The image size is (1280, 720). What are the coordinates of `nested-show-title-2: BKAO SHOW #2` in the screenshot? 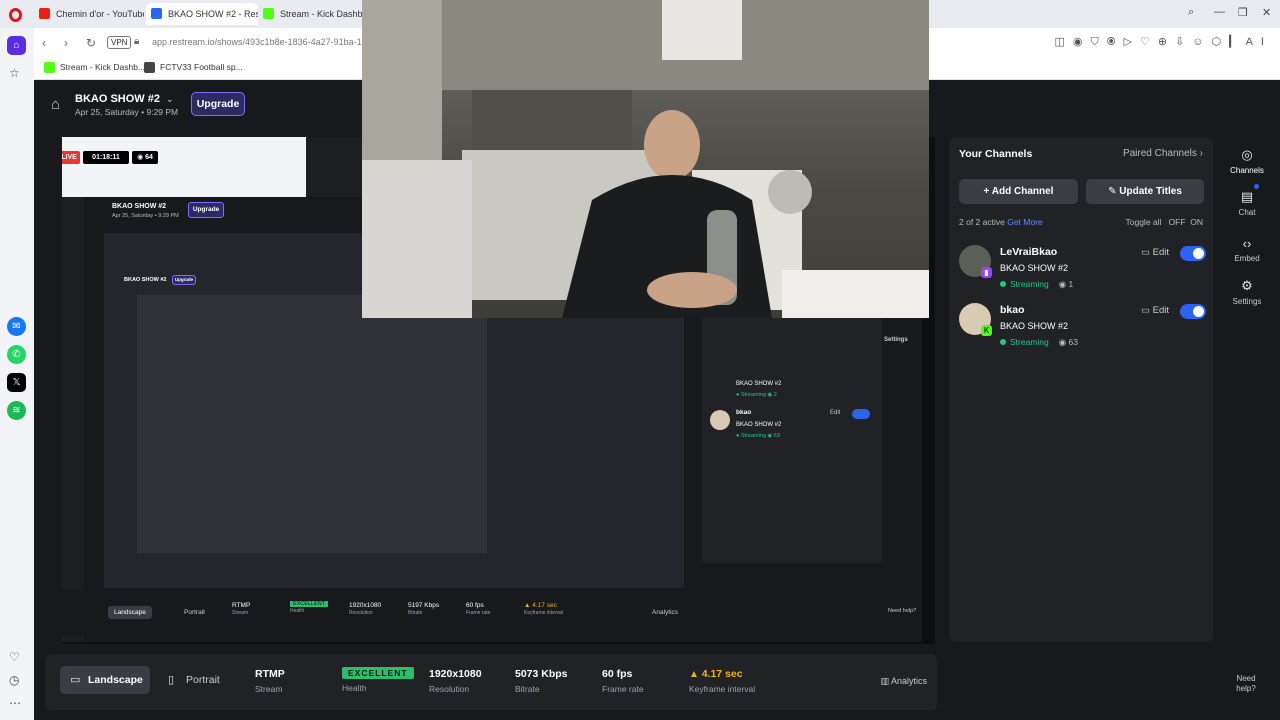 It's located at (145, 280).